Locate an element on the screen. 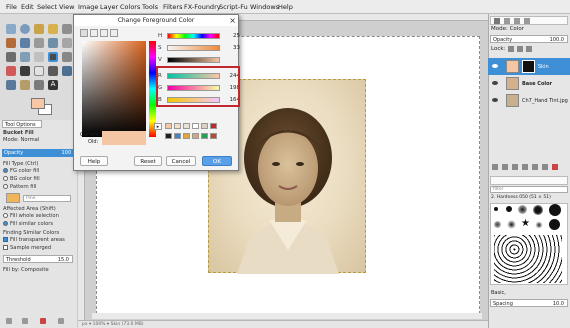 The height and width of the screenshot is (328, 570). sample-merged-checkbox is located at coordinates (5, 247).